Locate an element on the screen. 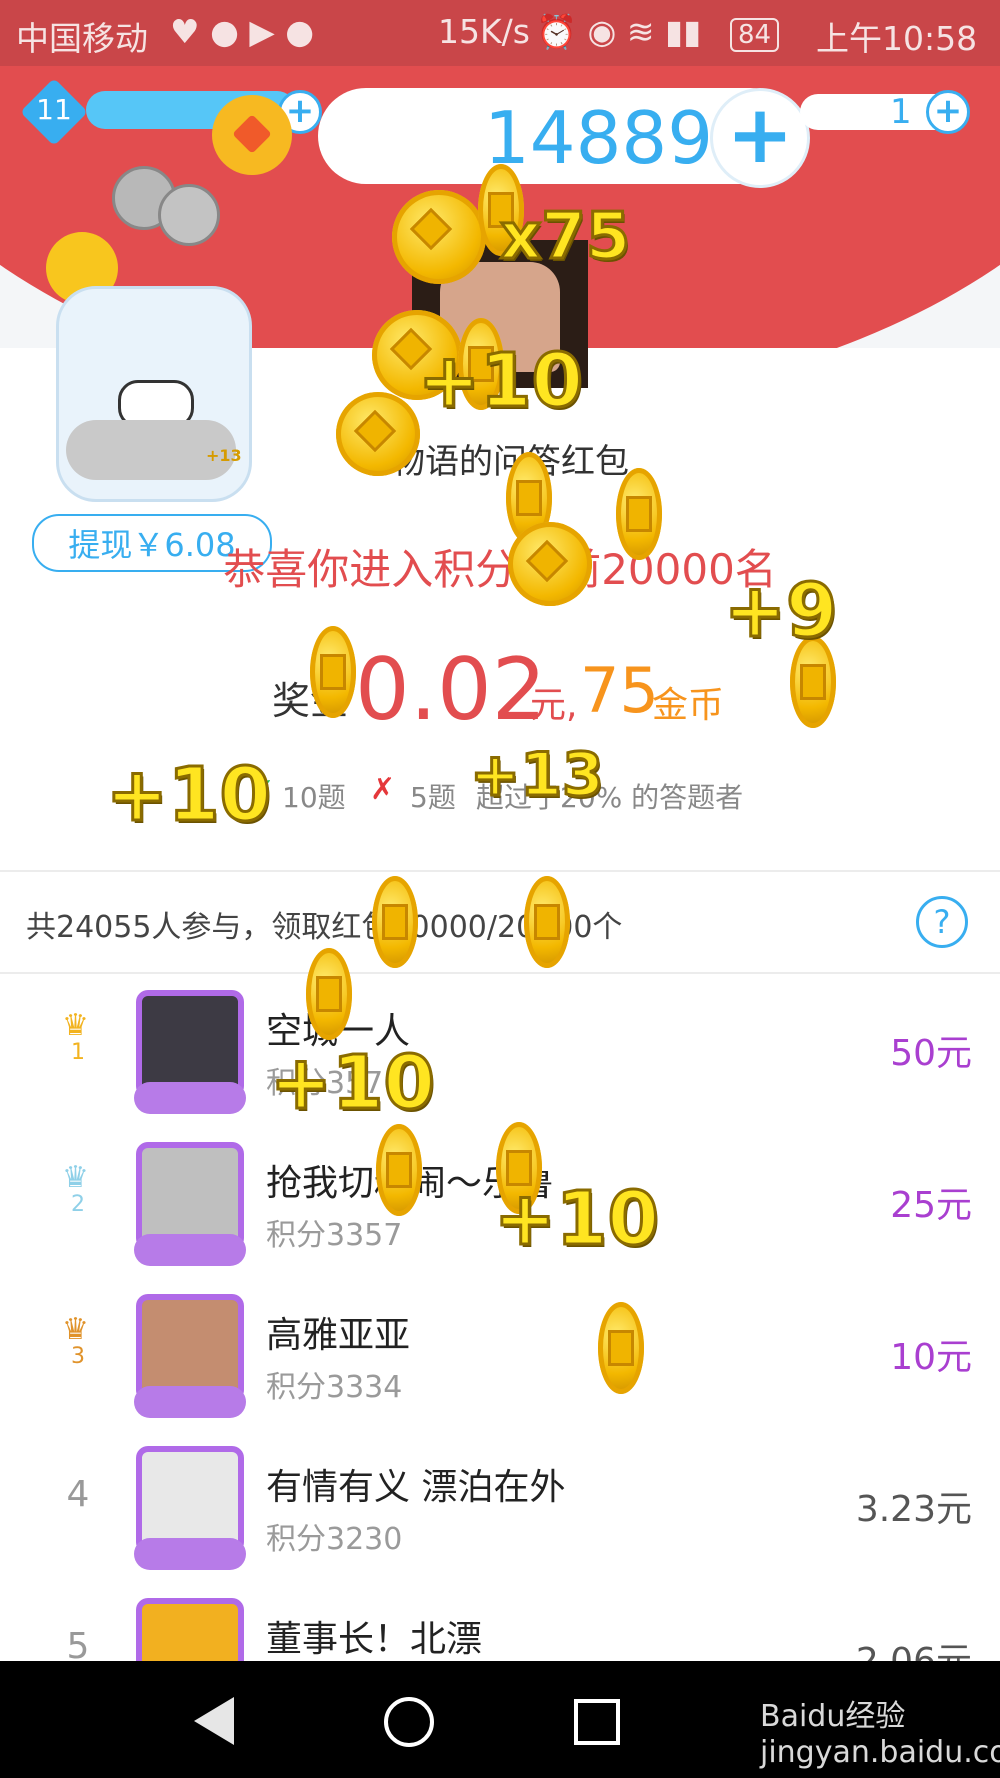  prize-amount: 3.23元 is located at coordinates (913, 1509).